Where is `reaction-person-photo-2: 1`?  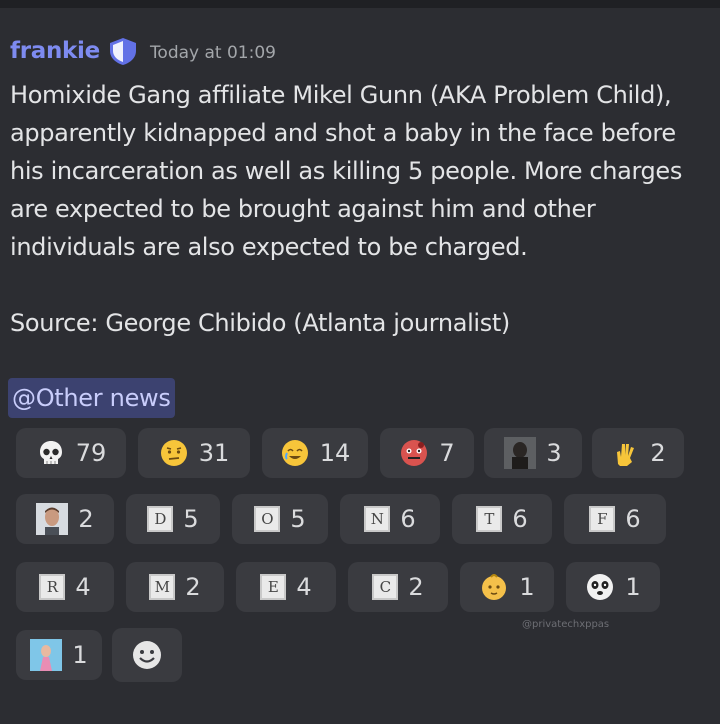 reaction-person-photo-2: 1 is located at coordinates (59, 655).